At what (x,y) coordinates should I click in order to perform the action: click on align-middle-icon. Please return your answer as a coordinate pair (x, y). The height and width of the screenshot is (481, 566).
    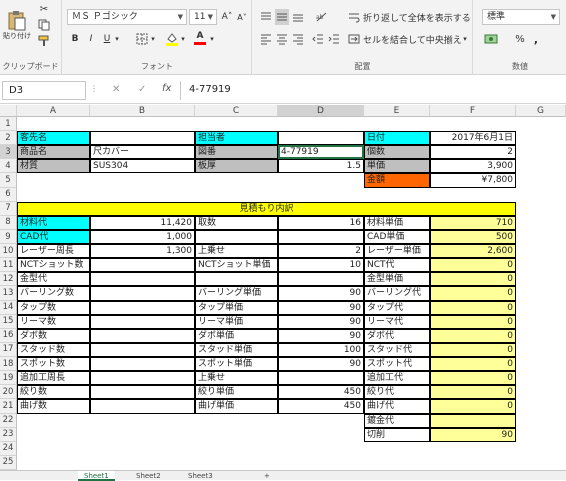
    Looking at the image, I should click on (282, 17).